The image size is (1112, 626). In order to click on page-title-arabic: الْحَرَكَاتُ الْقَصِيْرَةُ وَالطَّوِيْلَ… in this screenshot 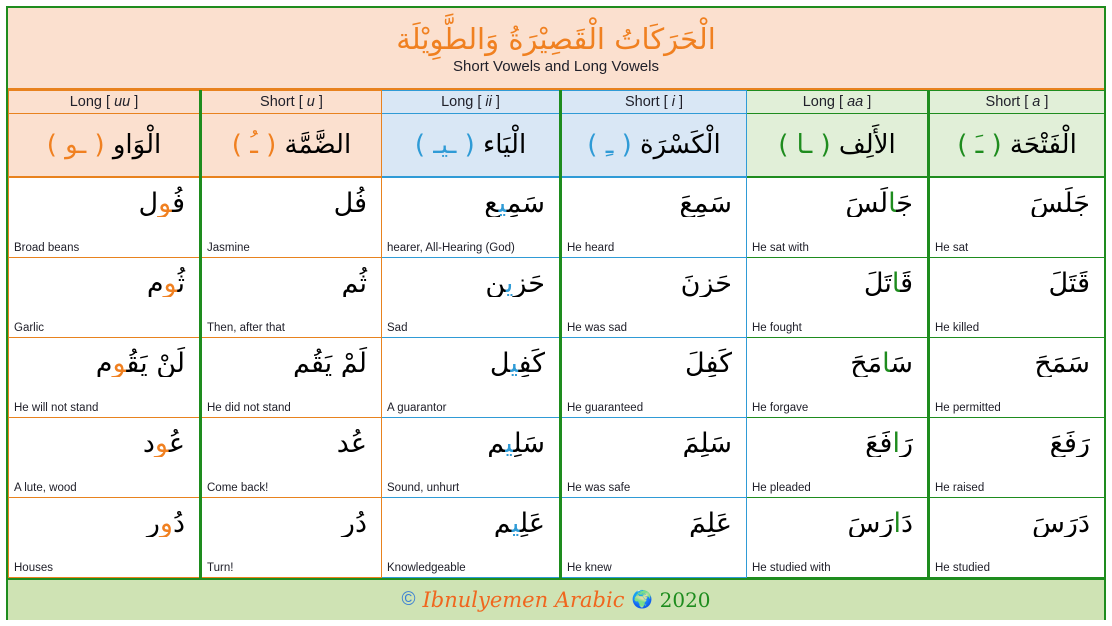, I will do `click(556, 38)`.